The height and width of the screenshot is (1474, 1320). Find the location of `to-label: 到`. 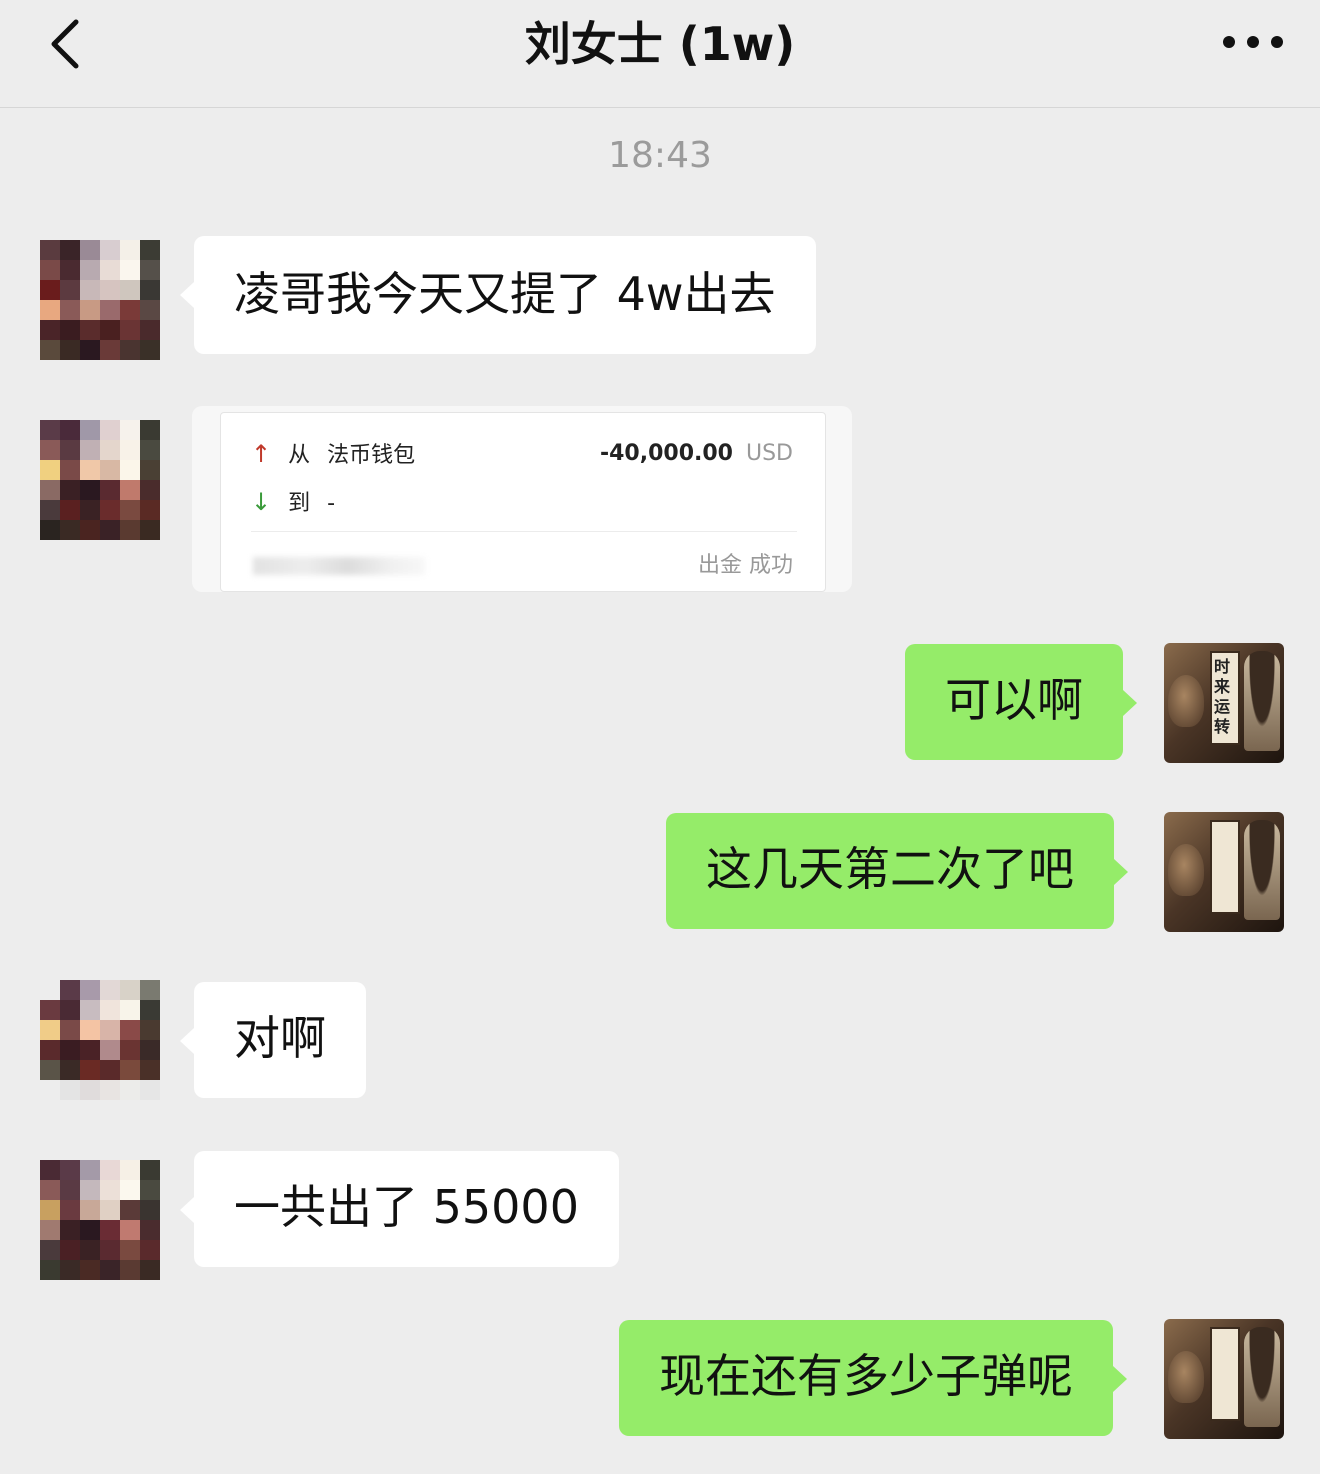

to-label: 到 is located at coordinates (299, 503).